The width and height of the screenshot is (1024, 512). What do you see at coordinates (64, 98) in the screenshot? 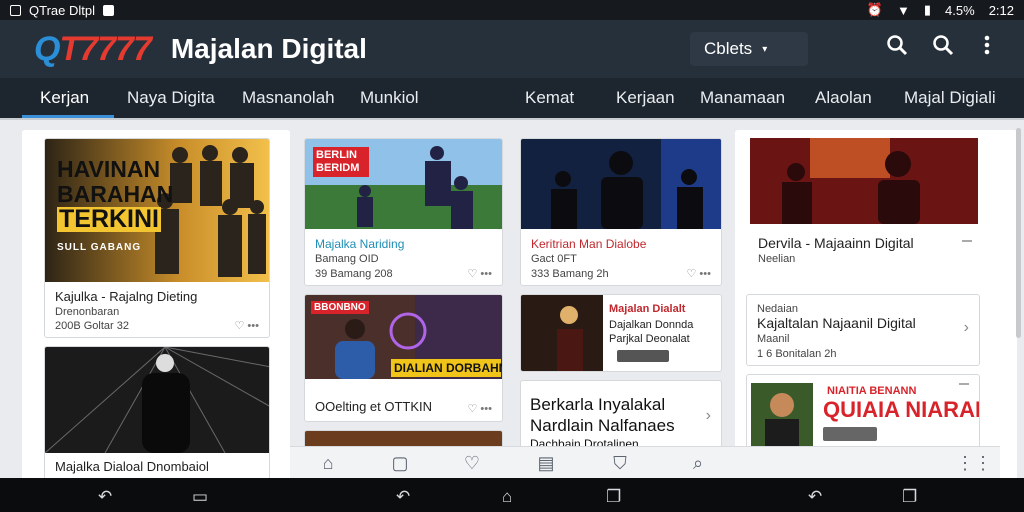
I see `tab-kerjan: Kerjan` at bounding box center [64, 98].